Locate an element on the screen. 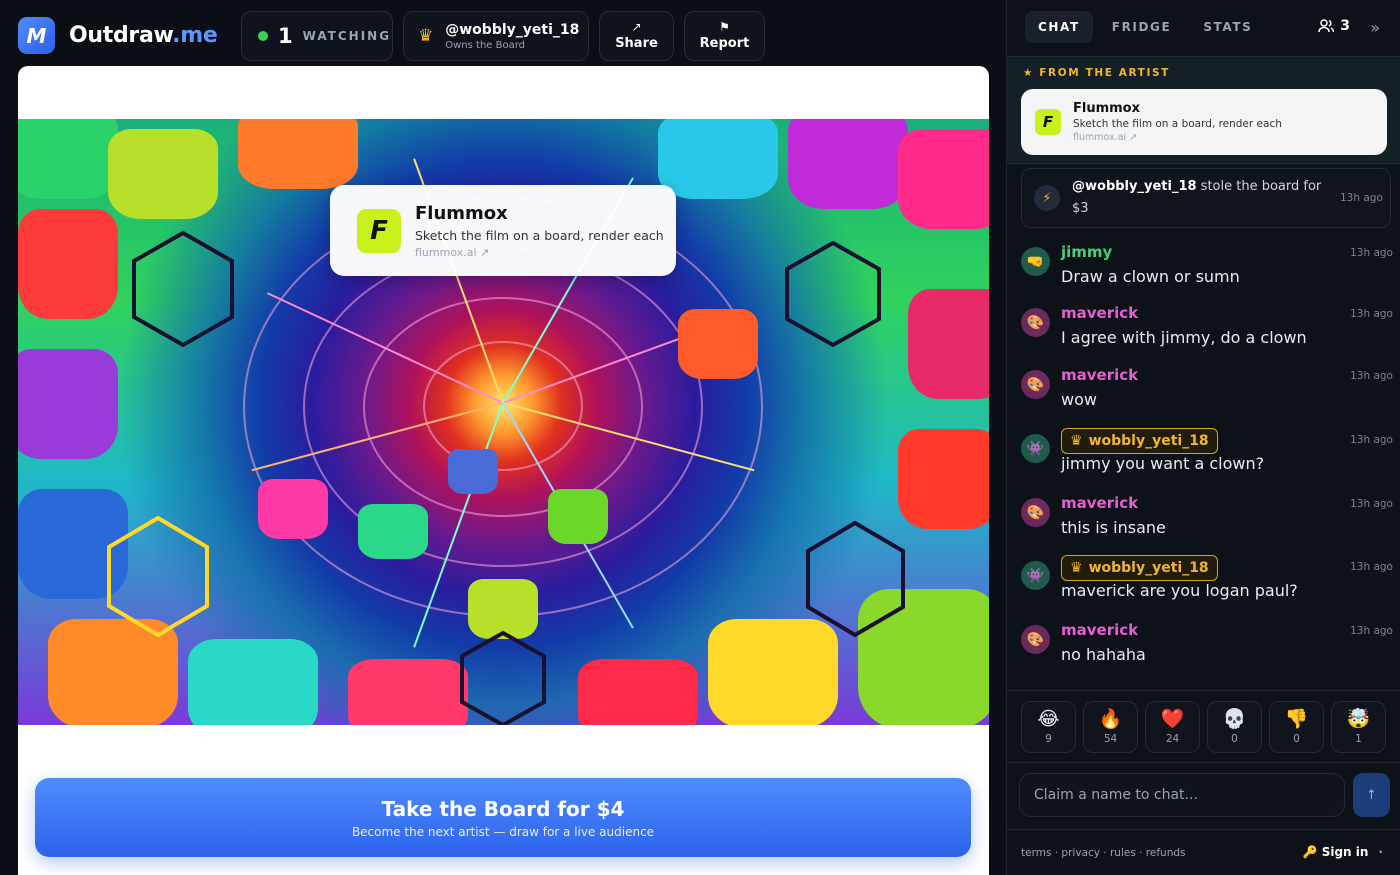 The height and width of the screenshot is (875, 1400). reaction-fire-button: 🔥 54 is located at coordinates (1110, 727).